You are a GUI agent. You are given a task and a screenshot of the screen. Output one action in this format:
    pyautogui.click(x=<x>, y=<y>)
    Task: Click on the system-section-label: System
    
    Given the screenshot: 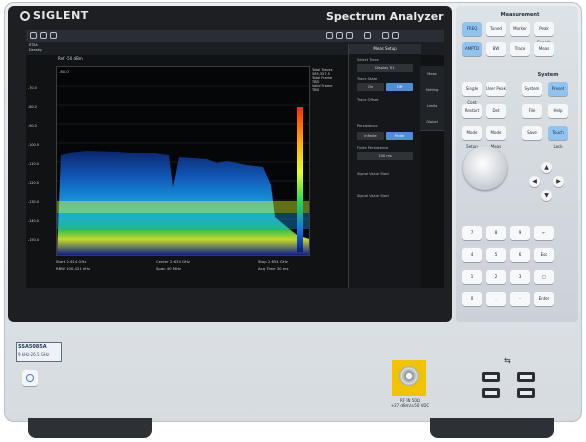 What is the action you would take?
    pyautogui.click(x=548, y=75)
    